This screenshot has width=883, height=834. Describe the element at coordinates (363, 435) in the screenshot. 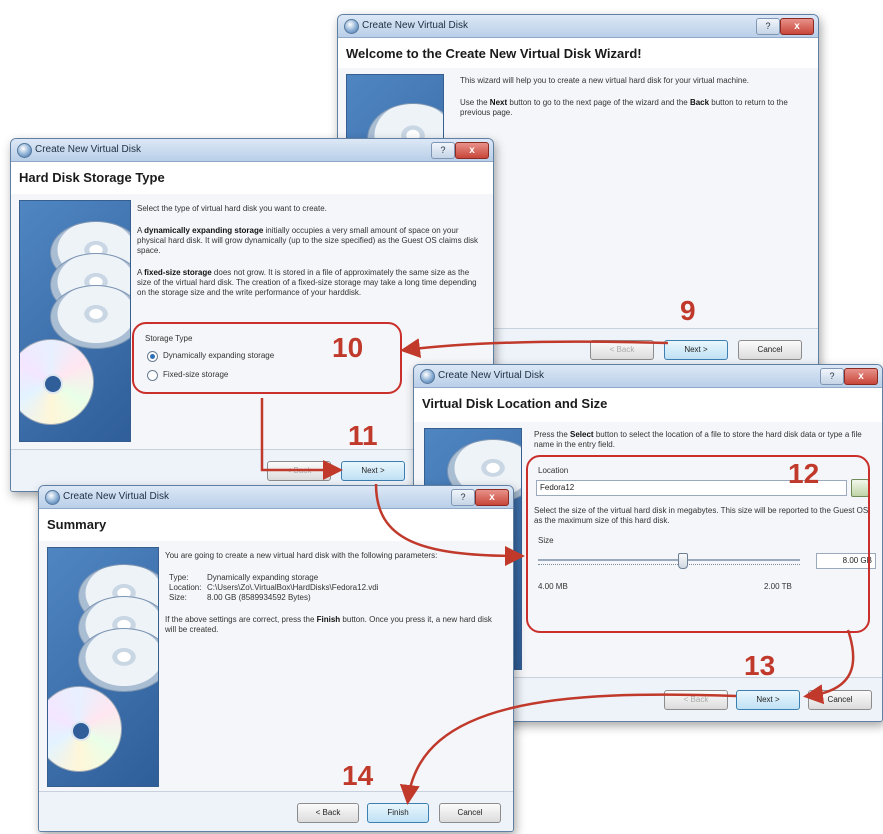

I see `step-number-11: 11` at that location.